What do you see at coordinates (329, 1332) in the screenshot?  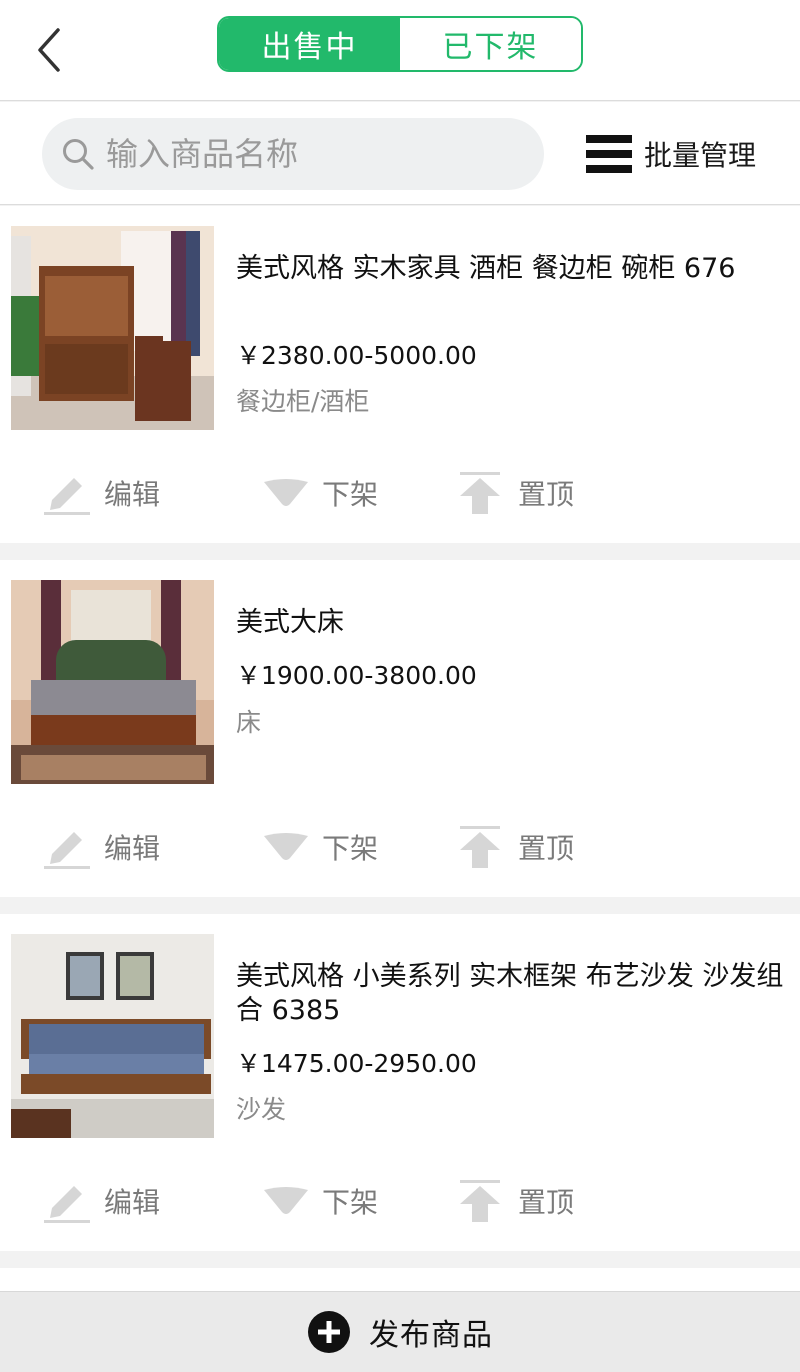 I see `plus-circle-icon` at bounding box center [329, 1332].